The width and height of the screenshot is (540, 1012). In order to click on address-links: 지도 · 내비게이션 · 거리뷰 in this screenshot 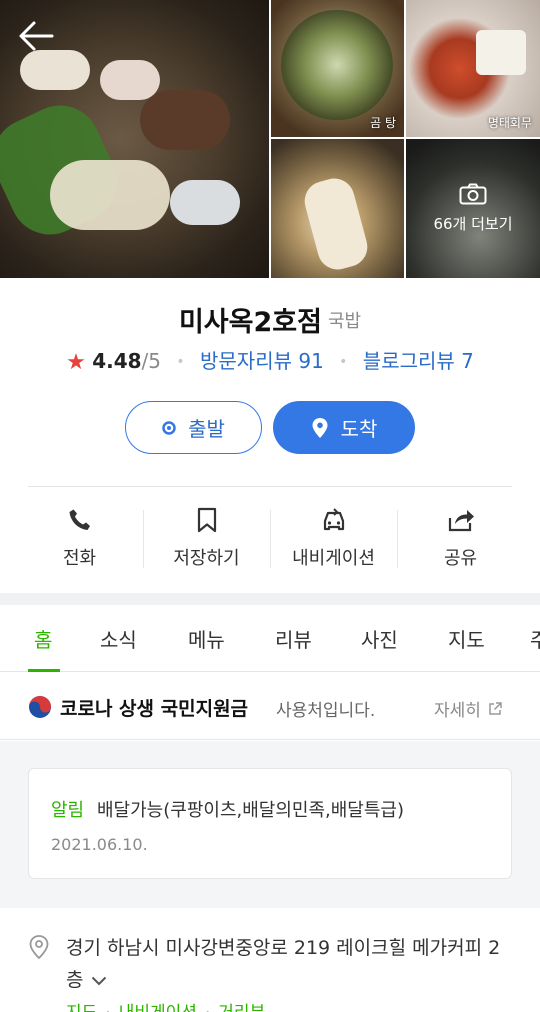, I will do `click(165, 1005)`.